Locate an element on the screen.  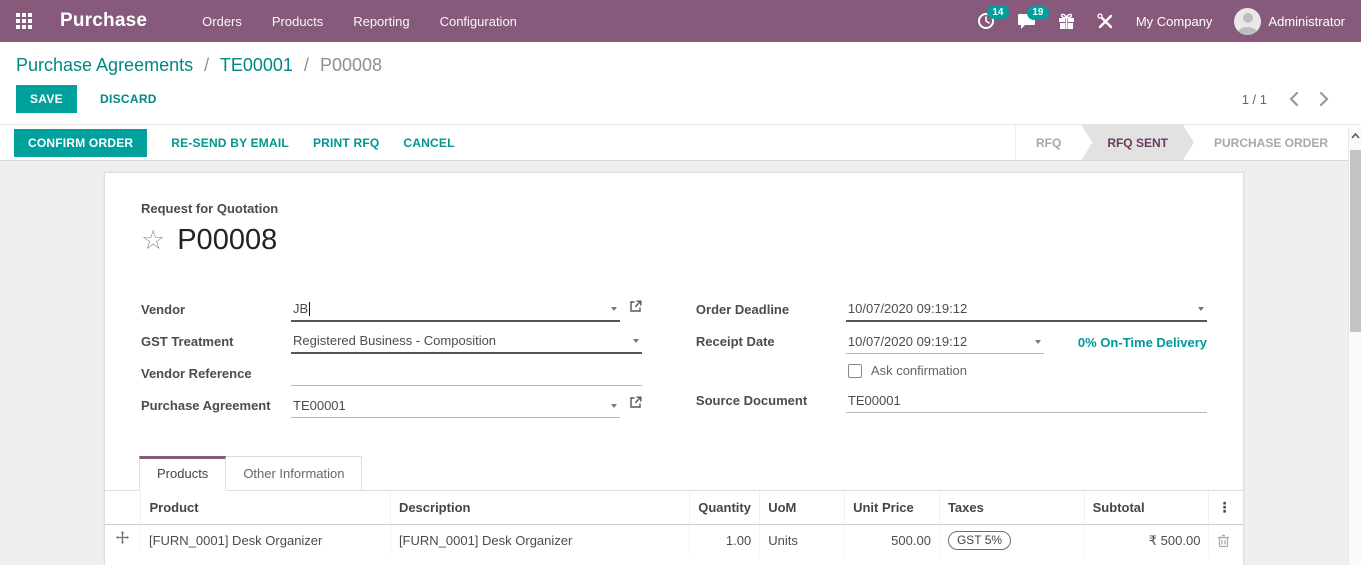
notebook-tabs: Products Other Information is located at coordinates (674, 473).